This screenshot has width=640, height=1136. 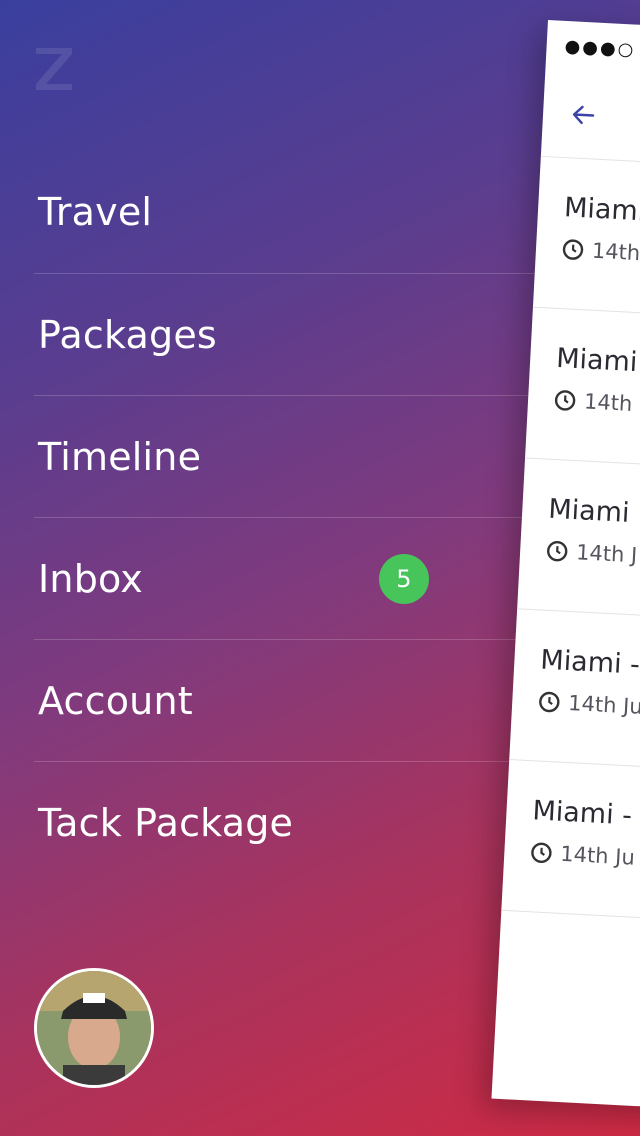 I want to click on menu-item-track-package: Tack Package, so click(x=294, y=823).